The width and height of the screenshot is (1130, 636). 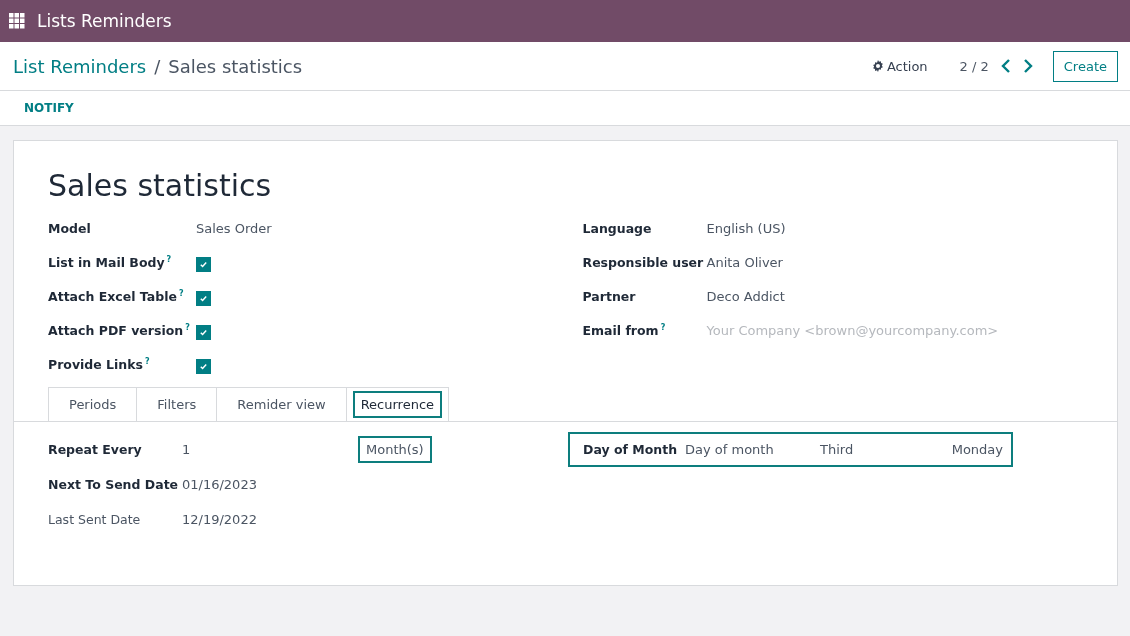 I want to click on app-title: Lists Reminders, so click(x=104, y=21).